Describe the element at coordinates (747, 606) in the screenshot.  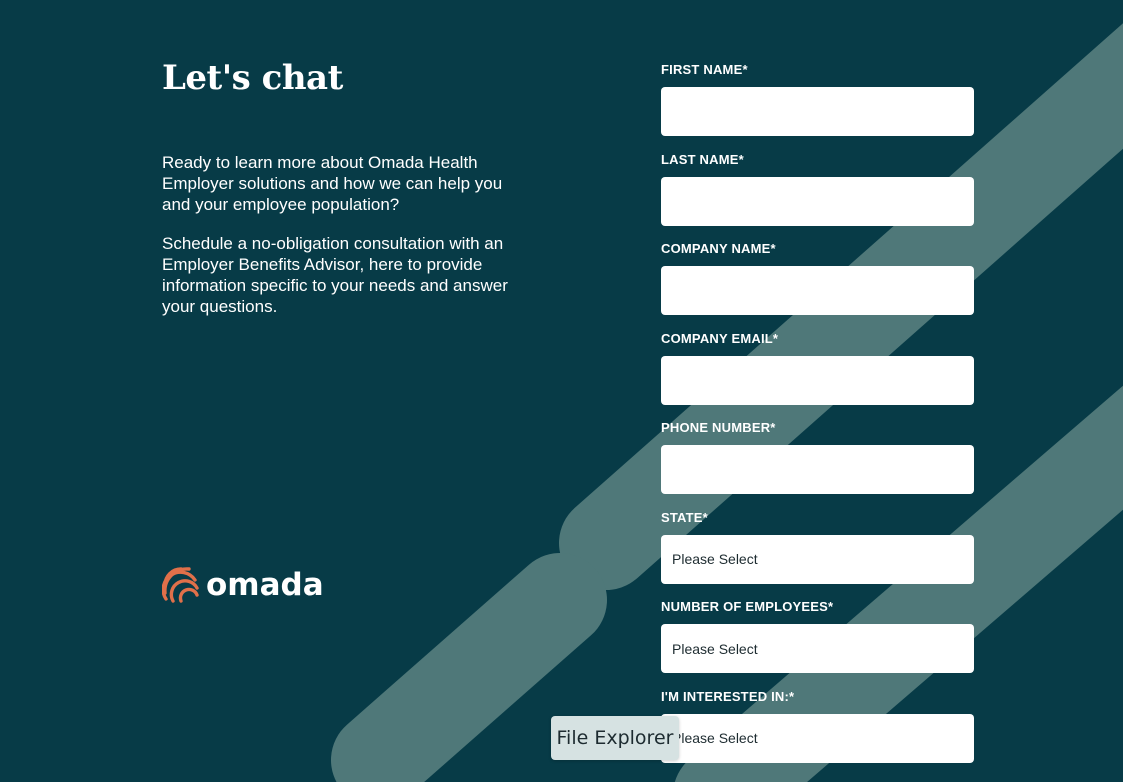
I see `employees-label: NUMBER OF EMPLOYEES*` at that location.